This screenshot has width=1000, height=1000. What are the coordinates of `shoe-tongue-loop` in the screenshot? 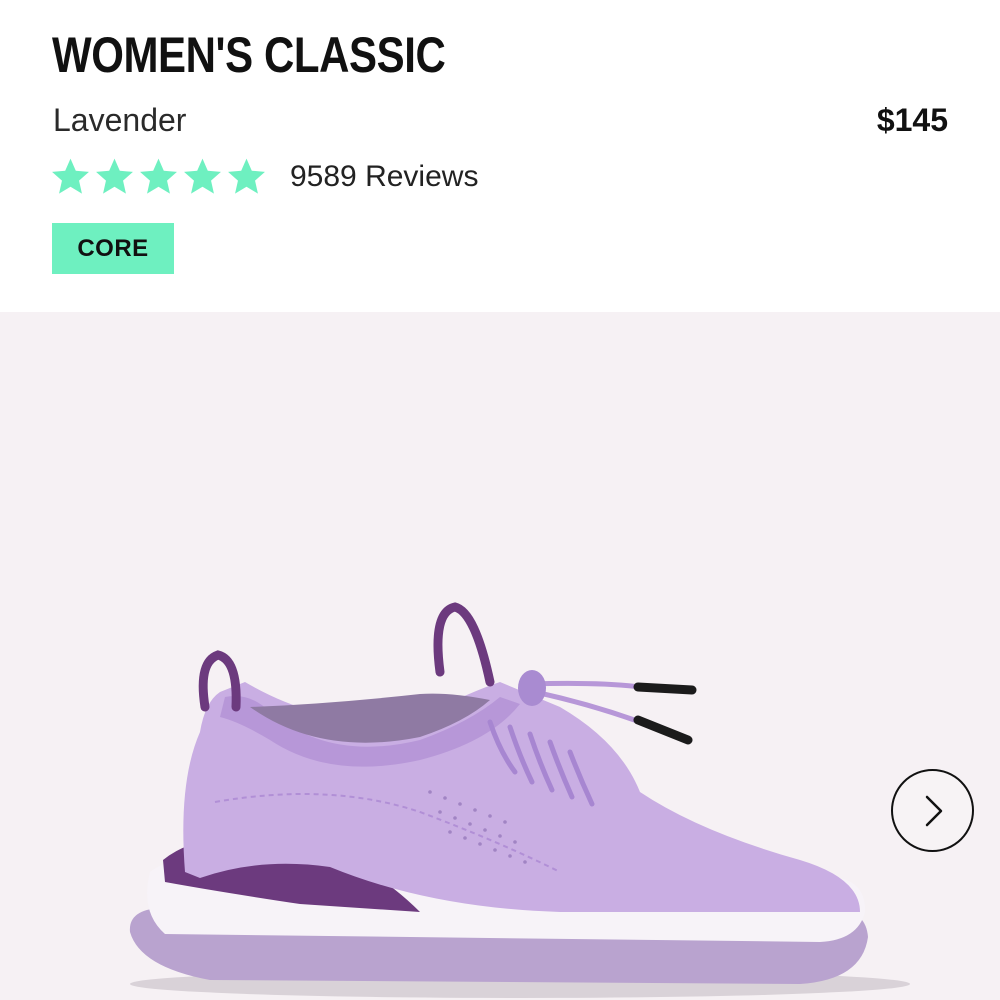 It's located at (464, 644).